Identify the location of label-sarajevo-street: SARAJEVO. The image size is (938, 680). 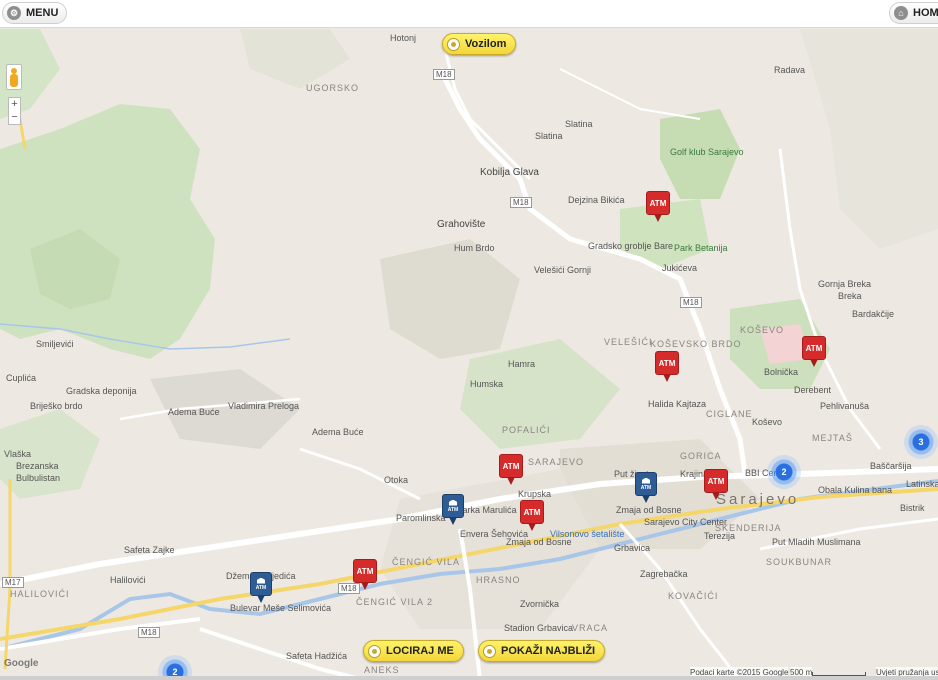
(556, 462).